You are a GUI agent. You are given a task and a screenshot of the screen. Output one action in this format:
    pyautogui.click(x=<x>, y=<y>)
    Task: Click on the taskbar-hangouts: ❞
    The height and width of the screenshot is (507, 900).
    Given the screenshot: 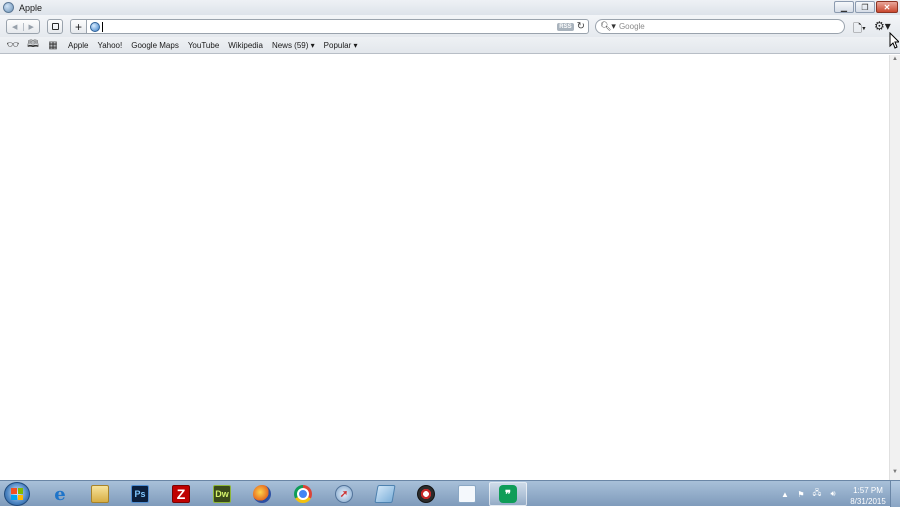 What is the action you would take?
    pyautogui.click(x=508, y=494)
    